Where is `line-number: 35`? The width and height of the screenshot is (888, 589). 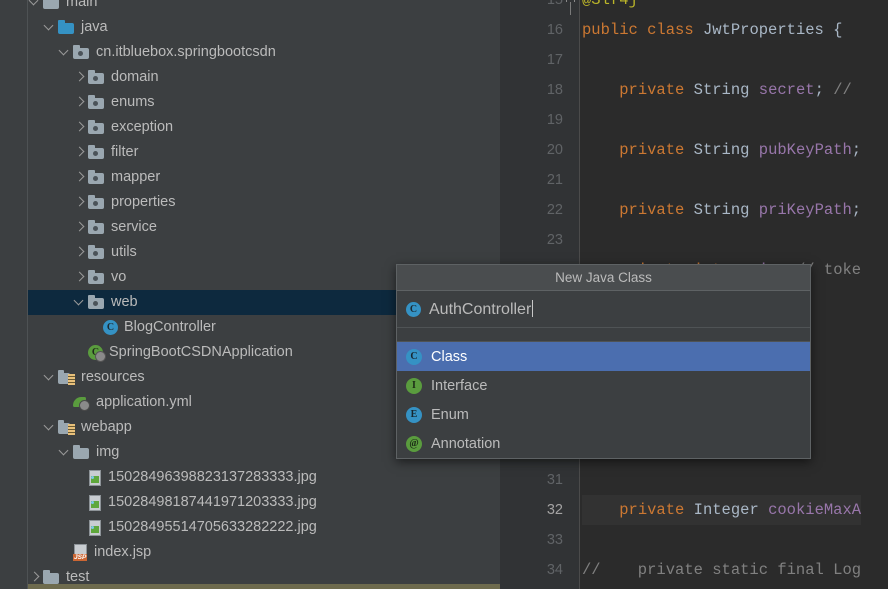 line-number: 35 is located at coordinates (531, 587).